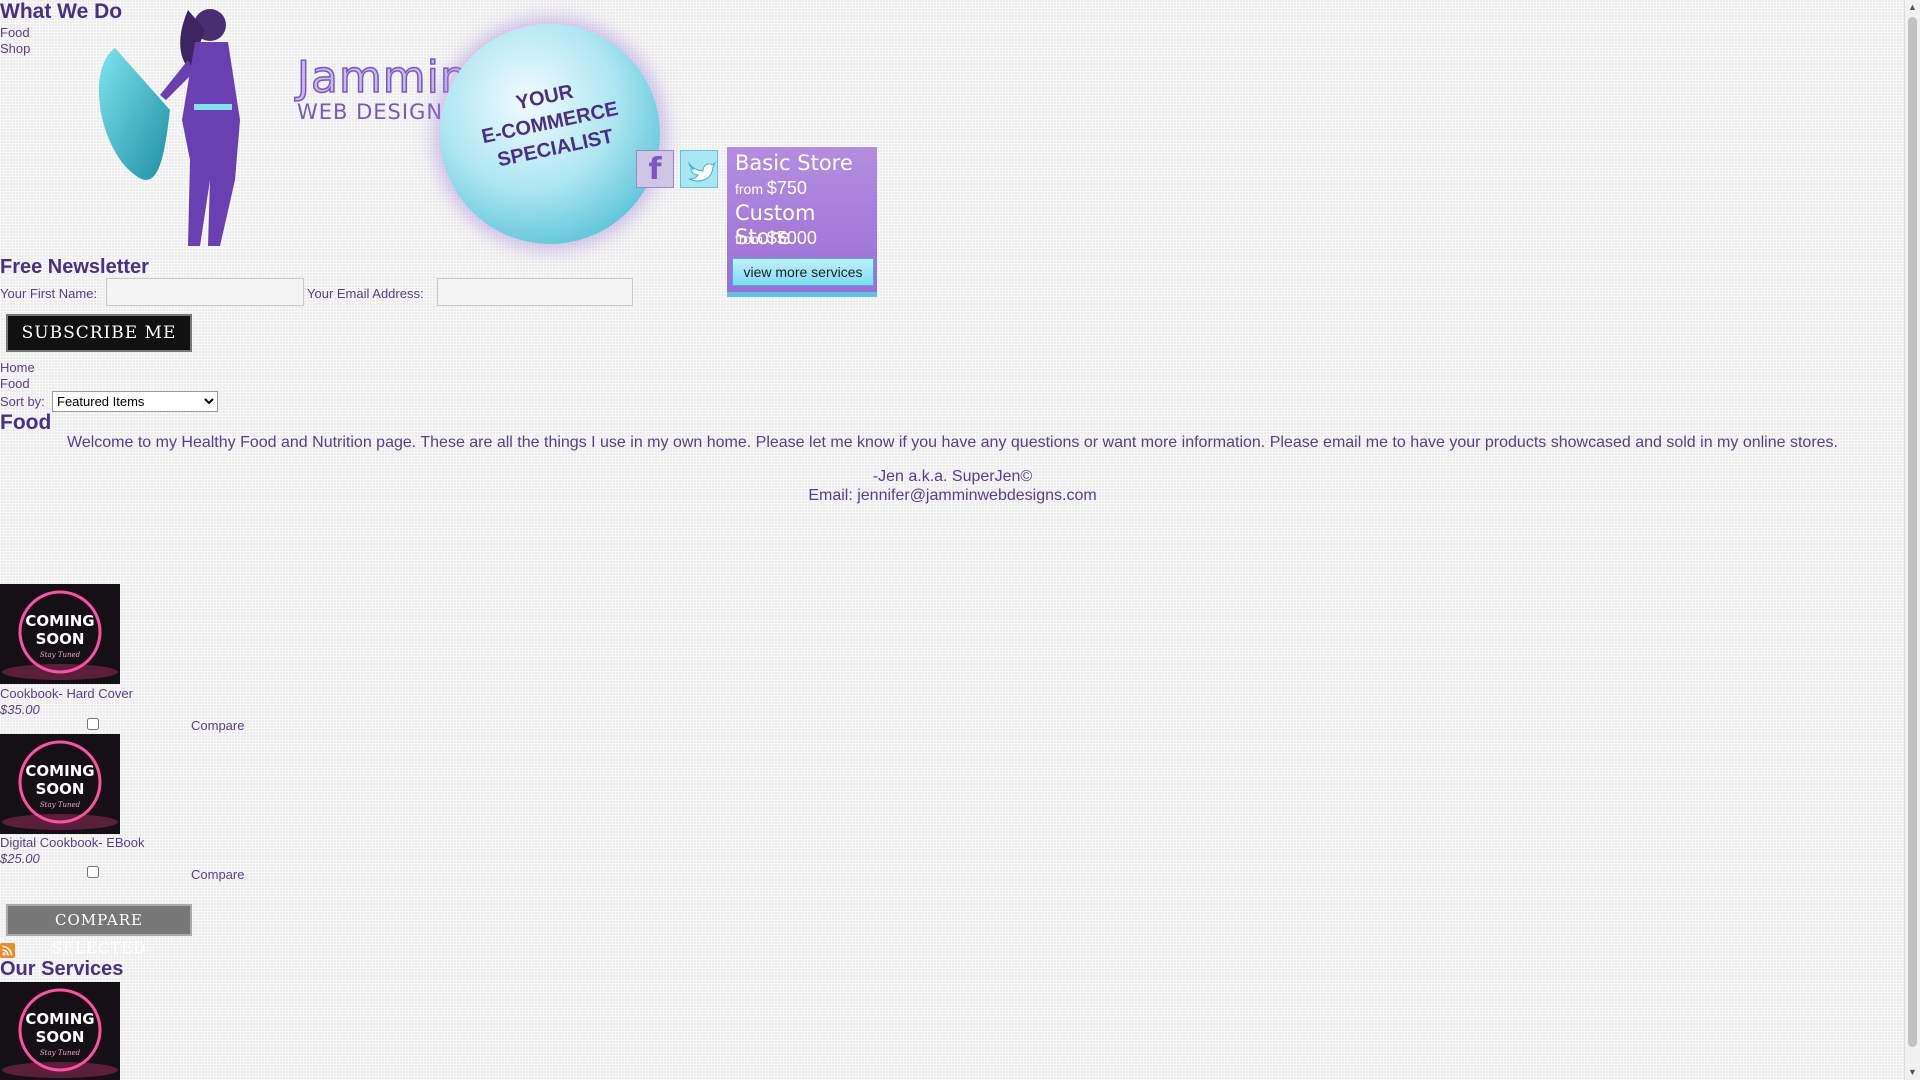  Describe the element at coordinates (776, 238) in the screenshot. I see `promo-custom-price: from $5000` at that location.